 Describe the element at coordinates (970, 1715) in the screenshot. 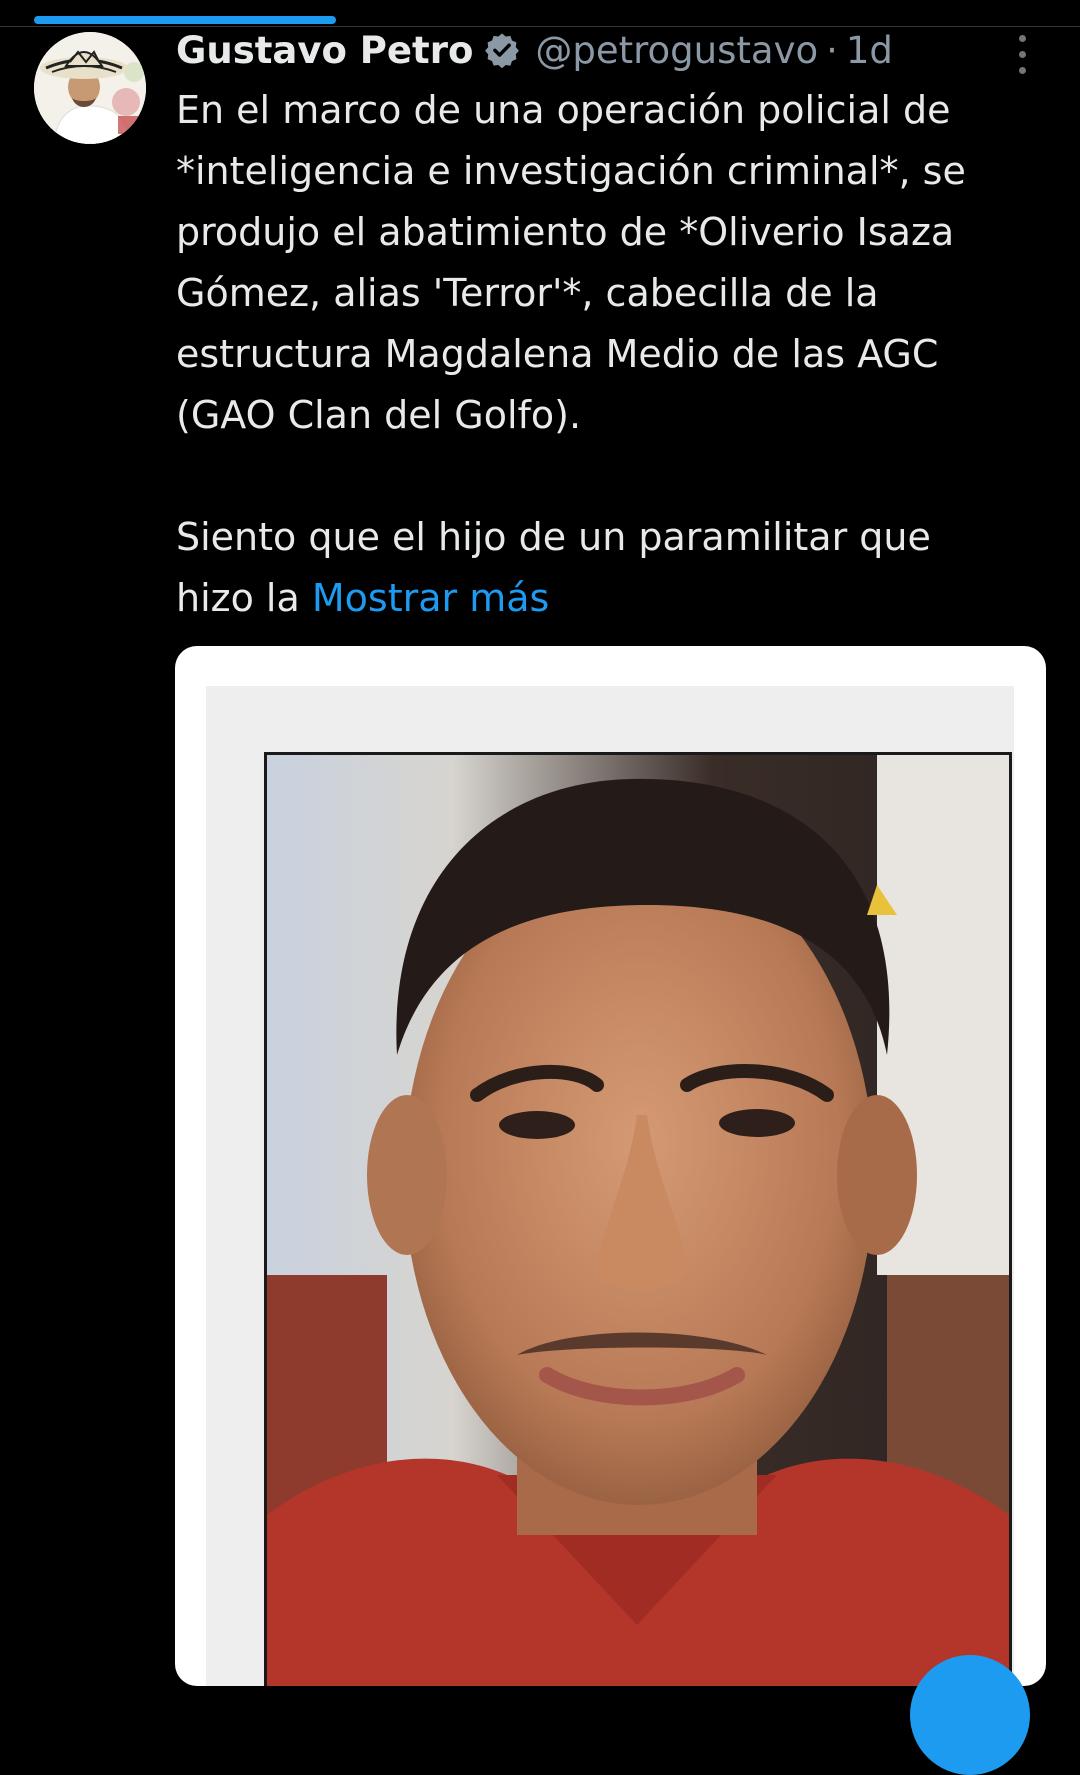

I see `compose-button` at that location.